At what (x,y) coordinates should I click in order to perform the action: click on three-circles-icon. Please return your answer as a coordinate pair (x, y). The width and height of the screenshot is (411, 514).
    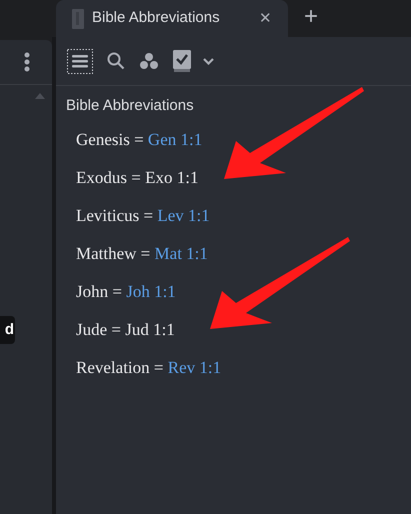
    Looking at the image, I should click on (149, 61).